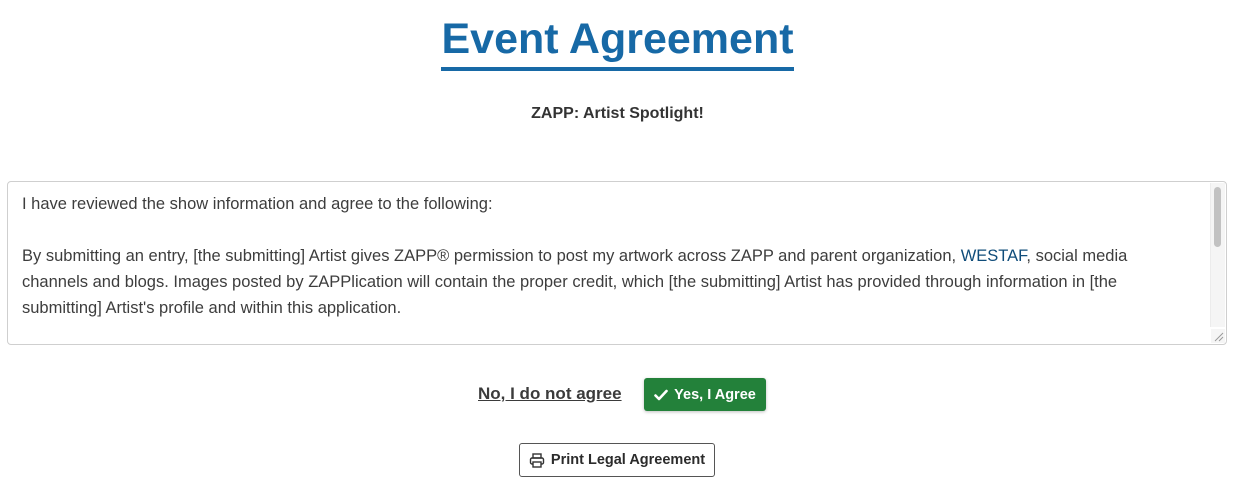 The image size is (1235, 501). I want to click on agree-button-label: Yes, I Agree, so click(715, 394).